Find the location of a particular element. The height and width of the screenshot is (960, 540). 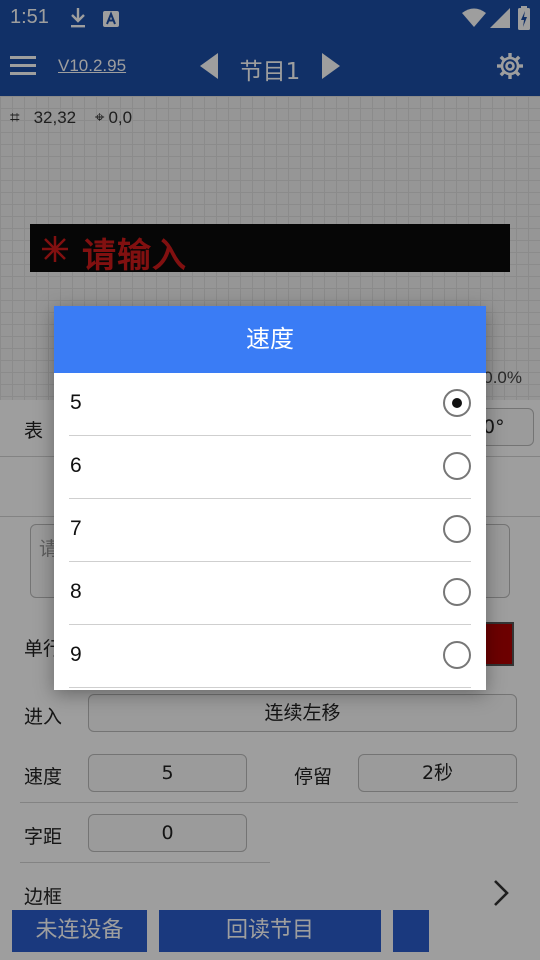

radio-checked-icon is located at coordinates (457, 403).